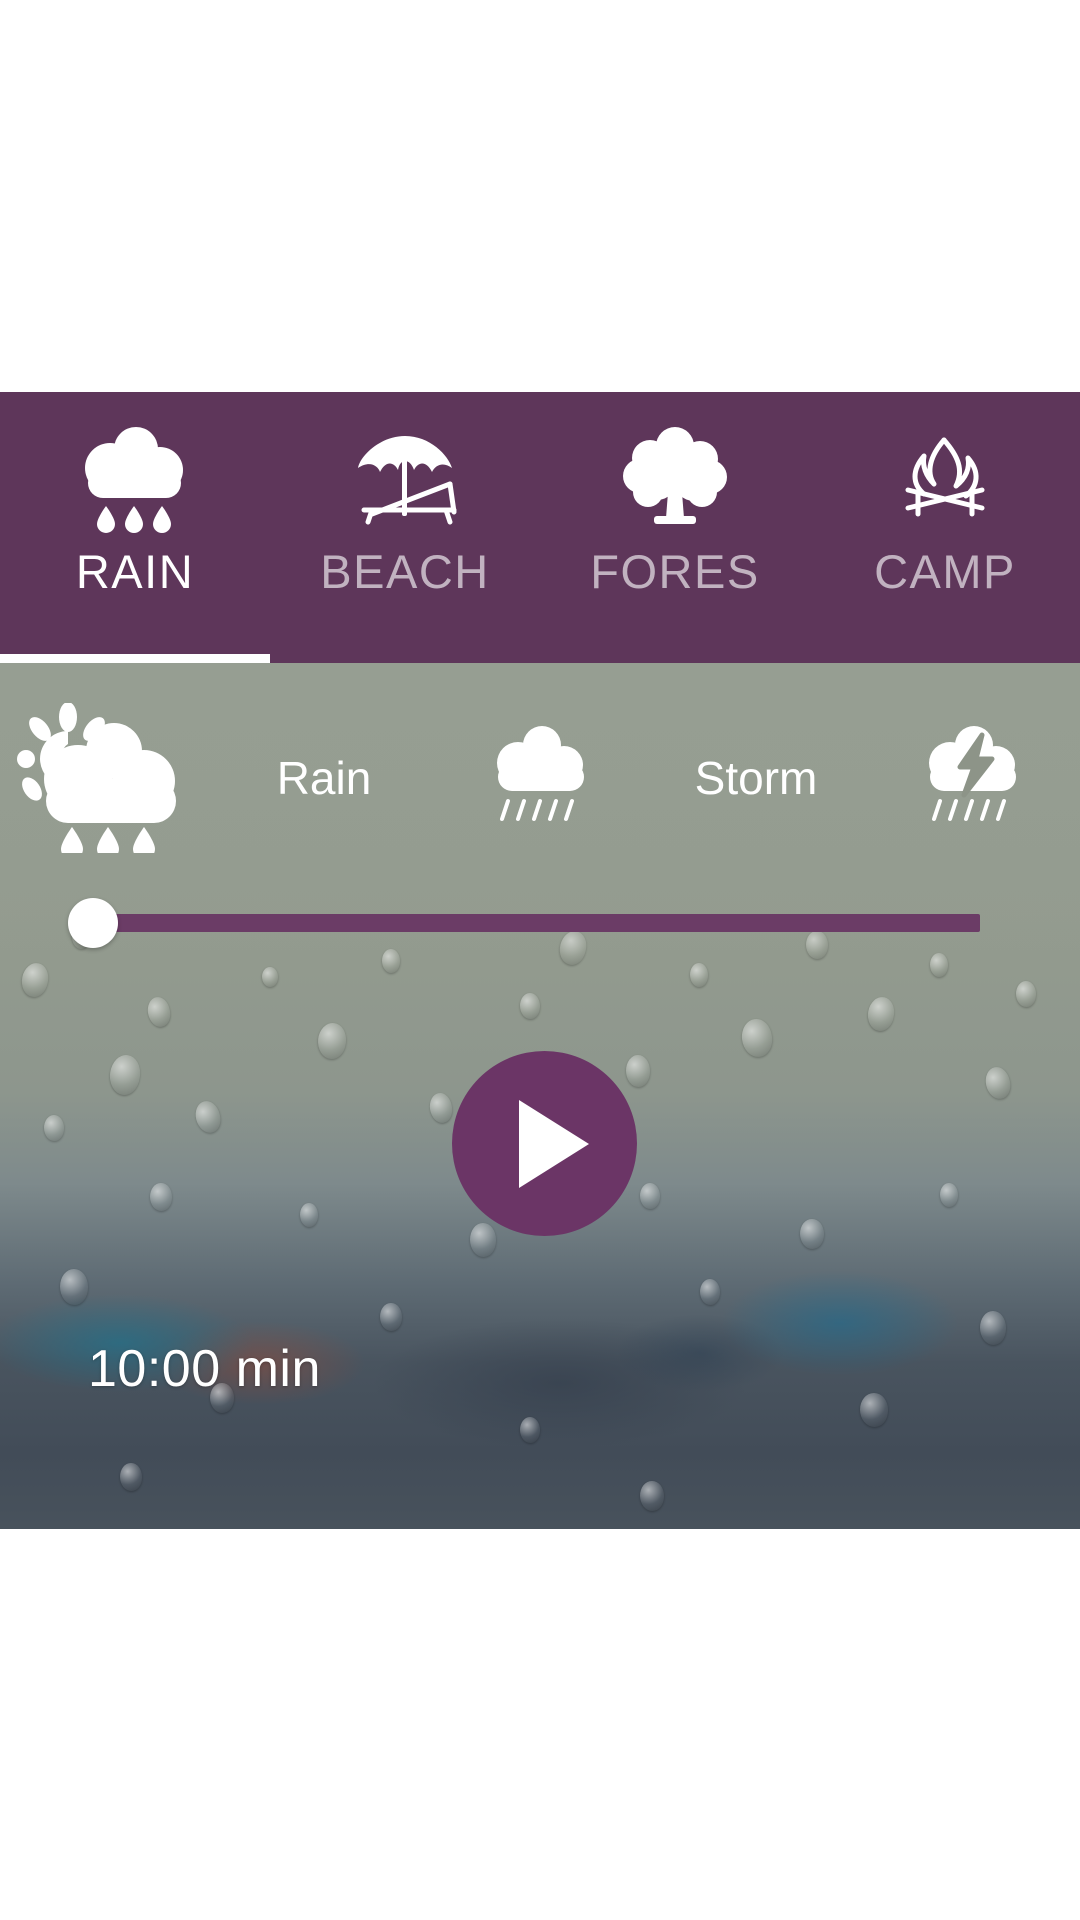 The height and width of the screenshot is (1920, 1080). I want to click on tab-camp: CAMP, so click(945, 527).